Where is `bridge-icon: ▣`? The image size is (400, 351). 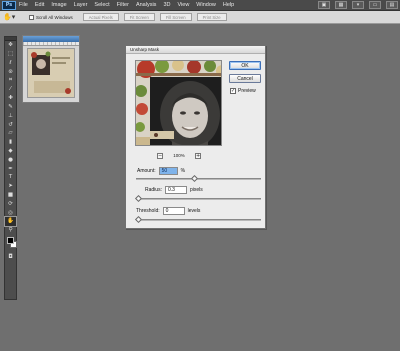 bridge-icon: ▣ is located at coordinates (324, 5).